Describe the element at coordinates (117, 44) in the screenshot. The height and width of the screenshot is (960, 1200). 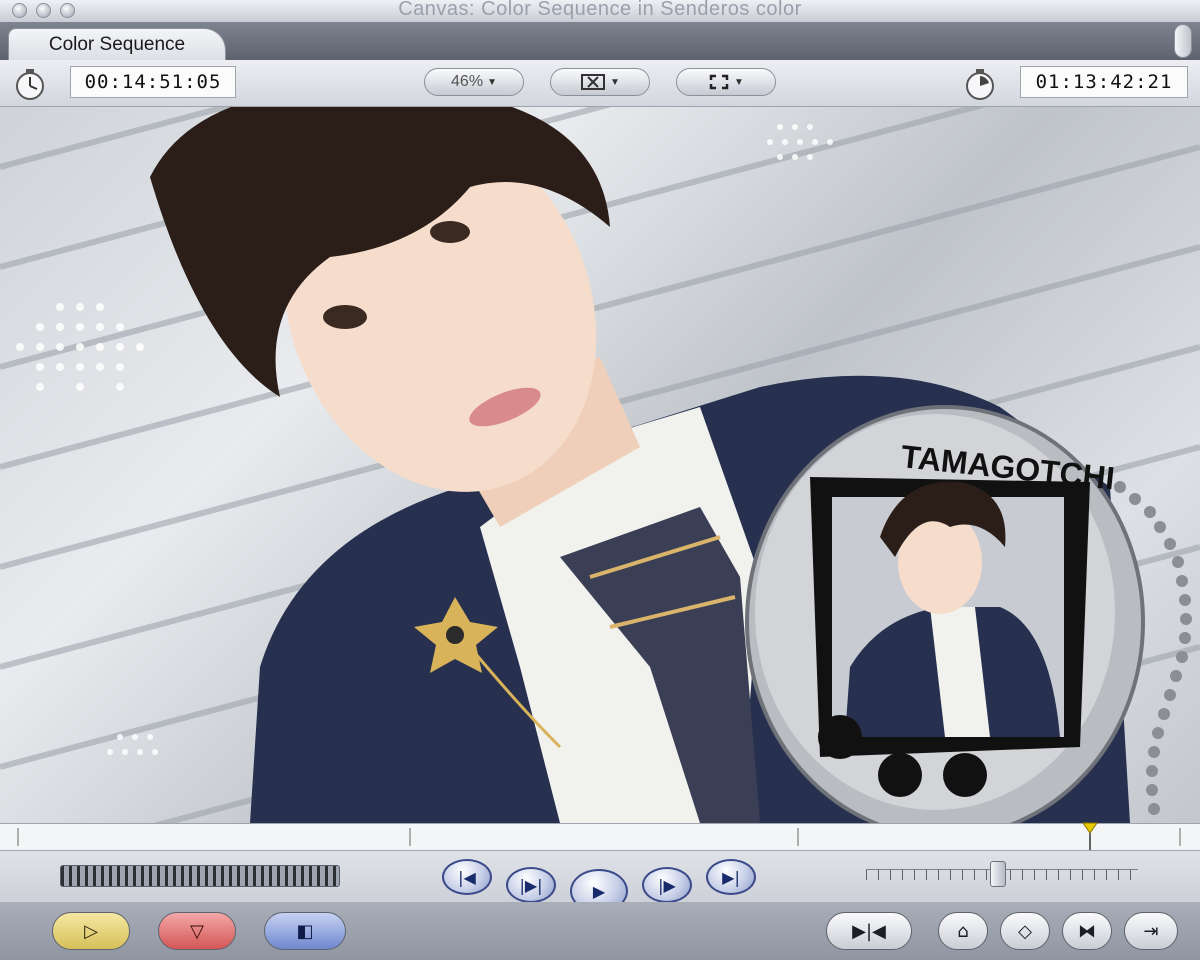
I see `tab-color-sequence: Color Sequence` at that location.